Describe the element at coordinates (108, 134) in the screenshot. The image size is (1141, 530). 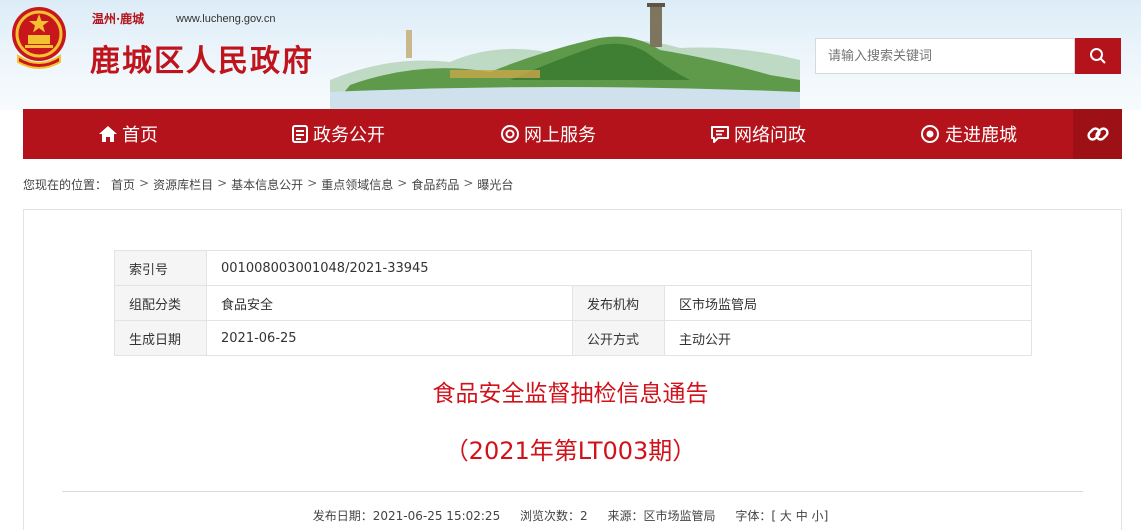
I see `home-icon` at that location.